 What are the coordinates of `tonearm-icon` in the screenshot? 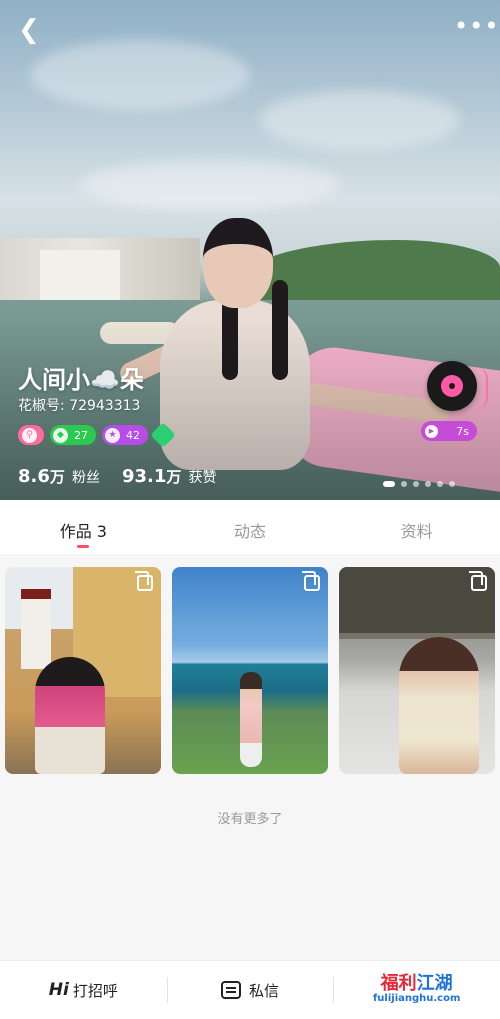 It's located at (482, 388).